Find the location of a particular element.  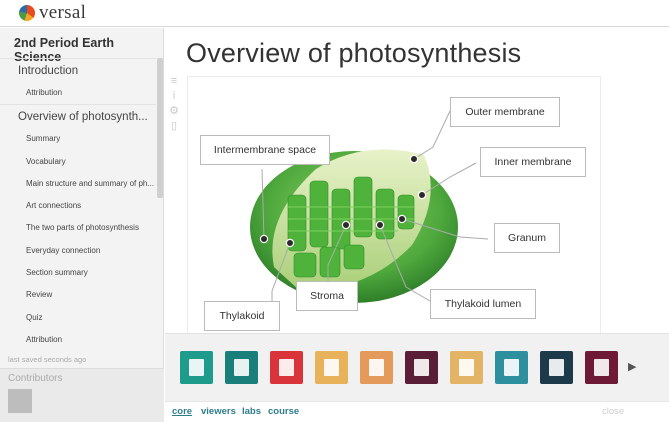

grid-gadget-icon is located at coordinates (376, 367).